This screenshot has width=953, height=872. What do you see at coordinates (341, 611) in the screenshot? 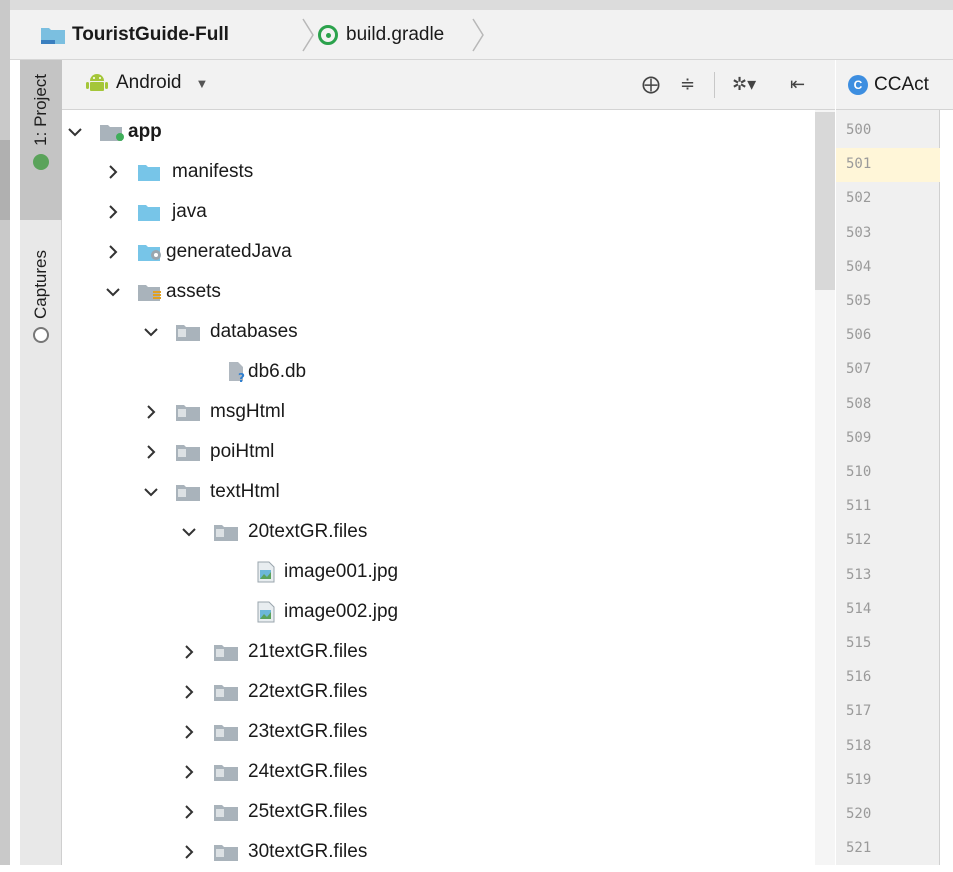
I see `tree-node-label: image002.jpg` at bounding box center [341, 611].